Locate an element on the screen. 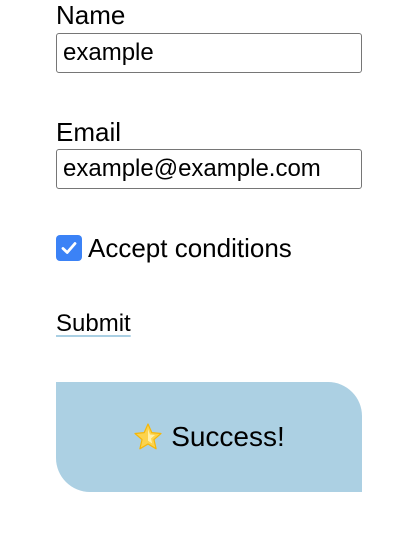 The width and height of the screenshot is (412, 540). success-message: Success! is located at coordinates (228, 436).